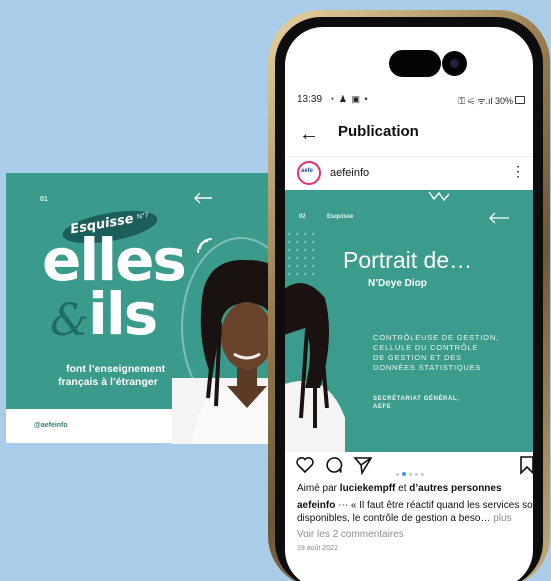  What do you see at coordinates (455, 488) in the screenshot?
I see `likes-others-link: d’autres personnes` at bounding box center [455, 488].